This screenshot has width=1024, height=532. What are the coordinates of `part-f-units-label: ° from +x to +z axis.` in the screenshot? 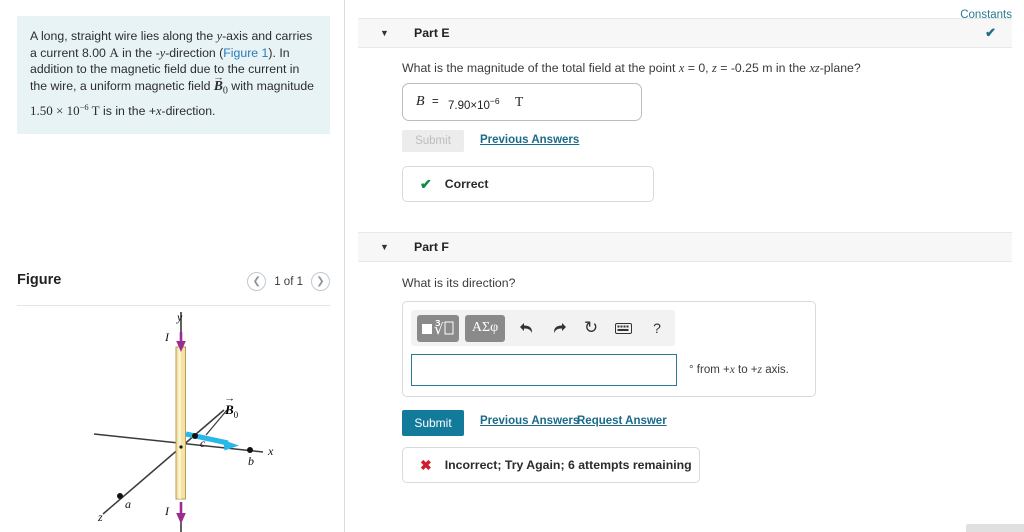 It's located at (739, 370).